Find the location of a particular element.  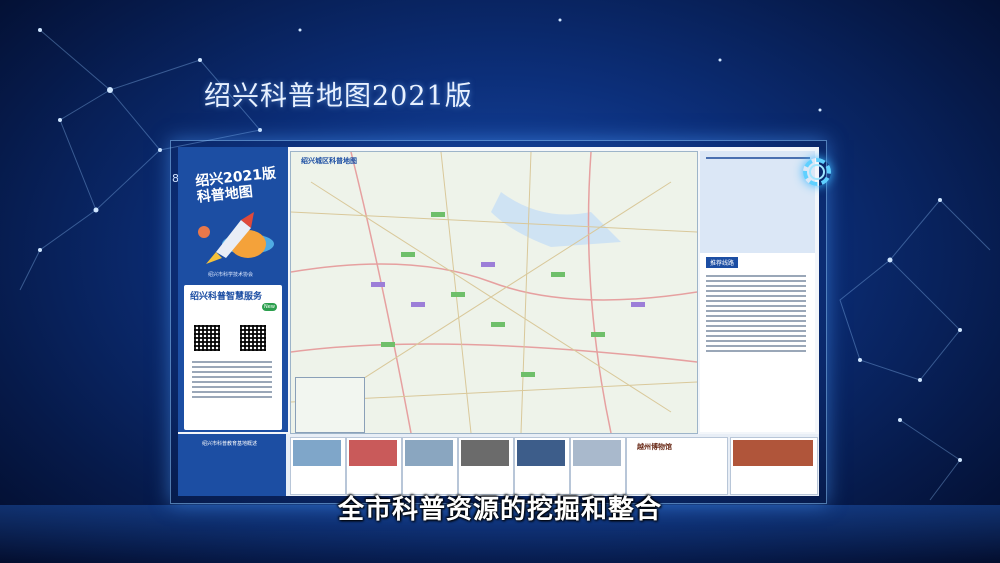

service-card: 绍兴科普智慧服务 New is located at coordinates (237, 390).